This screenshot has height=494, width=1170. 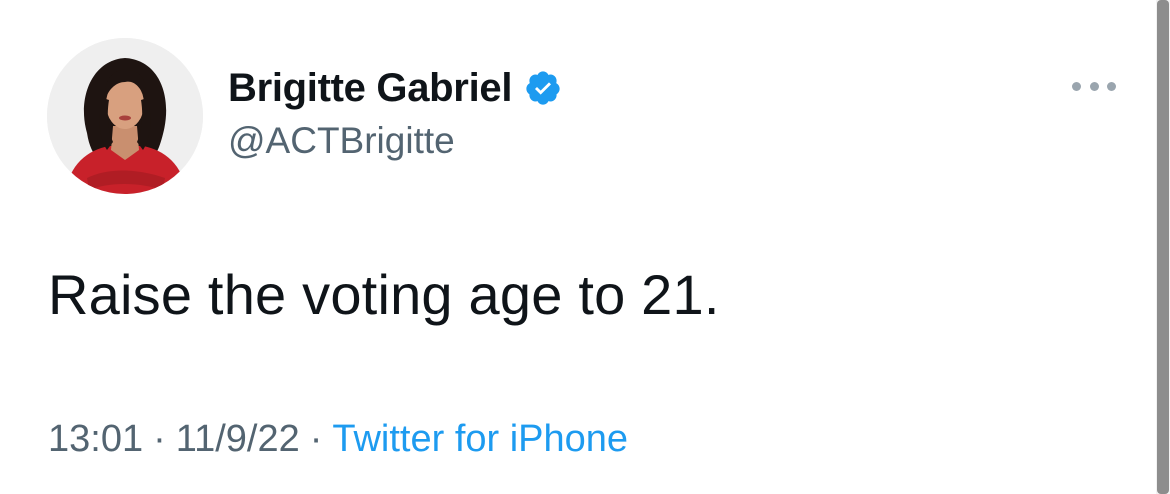 I want to click on profile-photo-icon, so click(x=125, y=116).